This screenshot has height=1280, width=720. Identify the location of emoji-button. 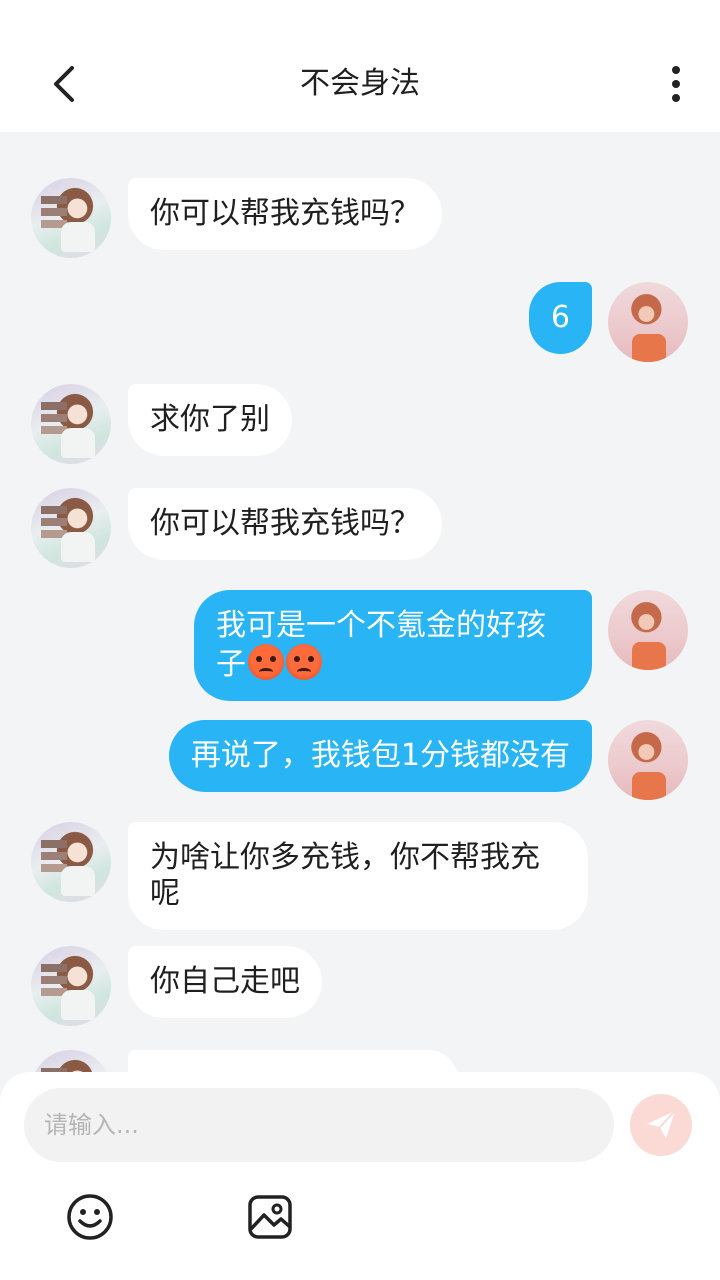
(90, 1217).